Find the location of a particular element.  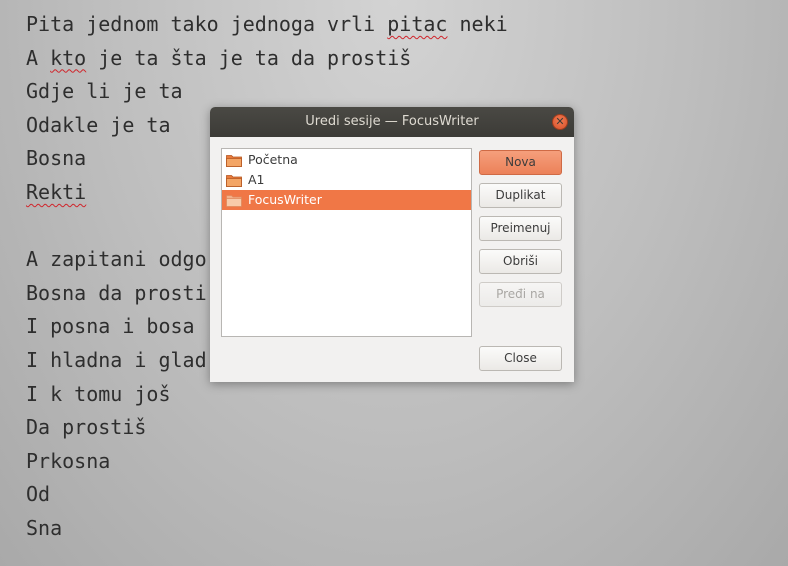

editor-line: Gdje li je ta is located at coordinates (104, 91).